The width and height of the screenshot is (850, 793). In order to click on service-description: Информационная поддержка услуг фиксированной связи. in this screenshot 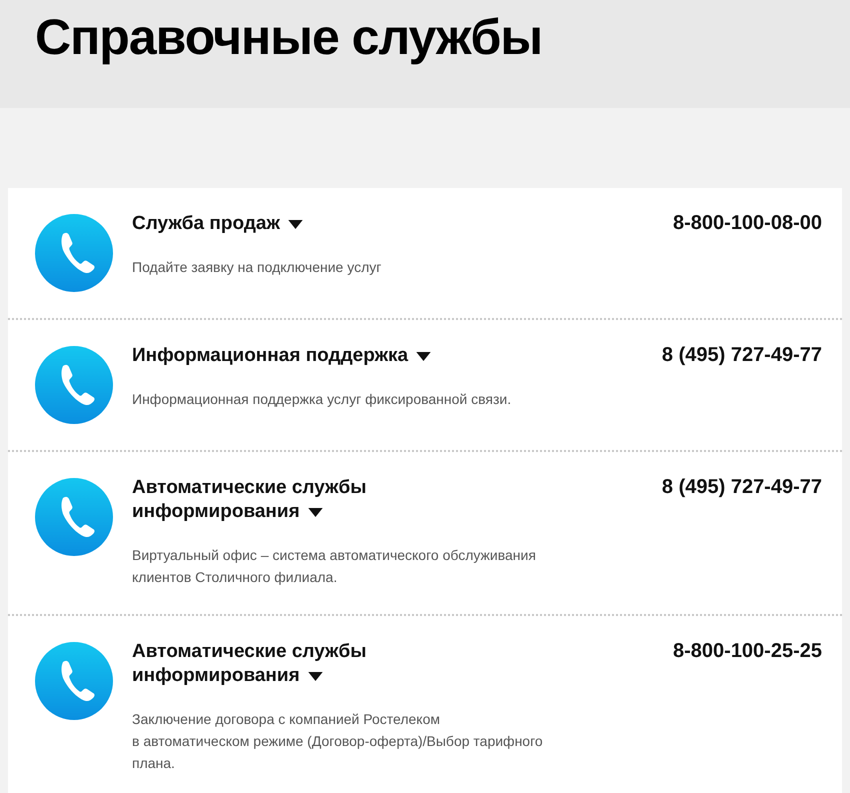, I will do `click(322, 399)`.